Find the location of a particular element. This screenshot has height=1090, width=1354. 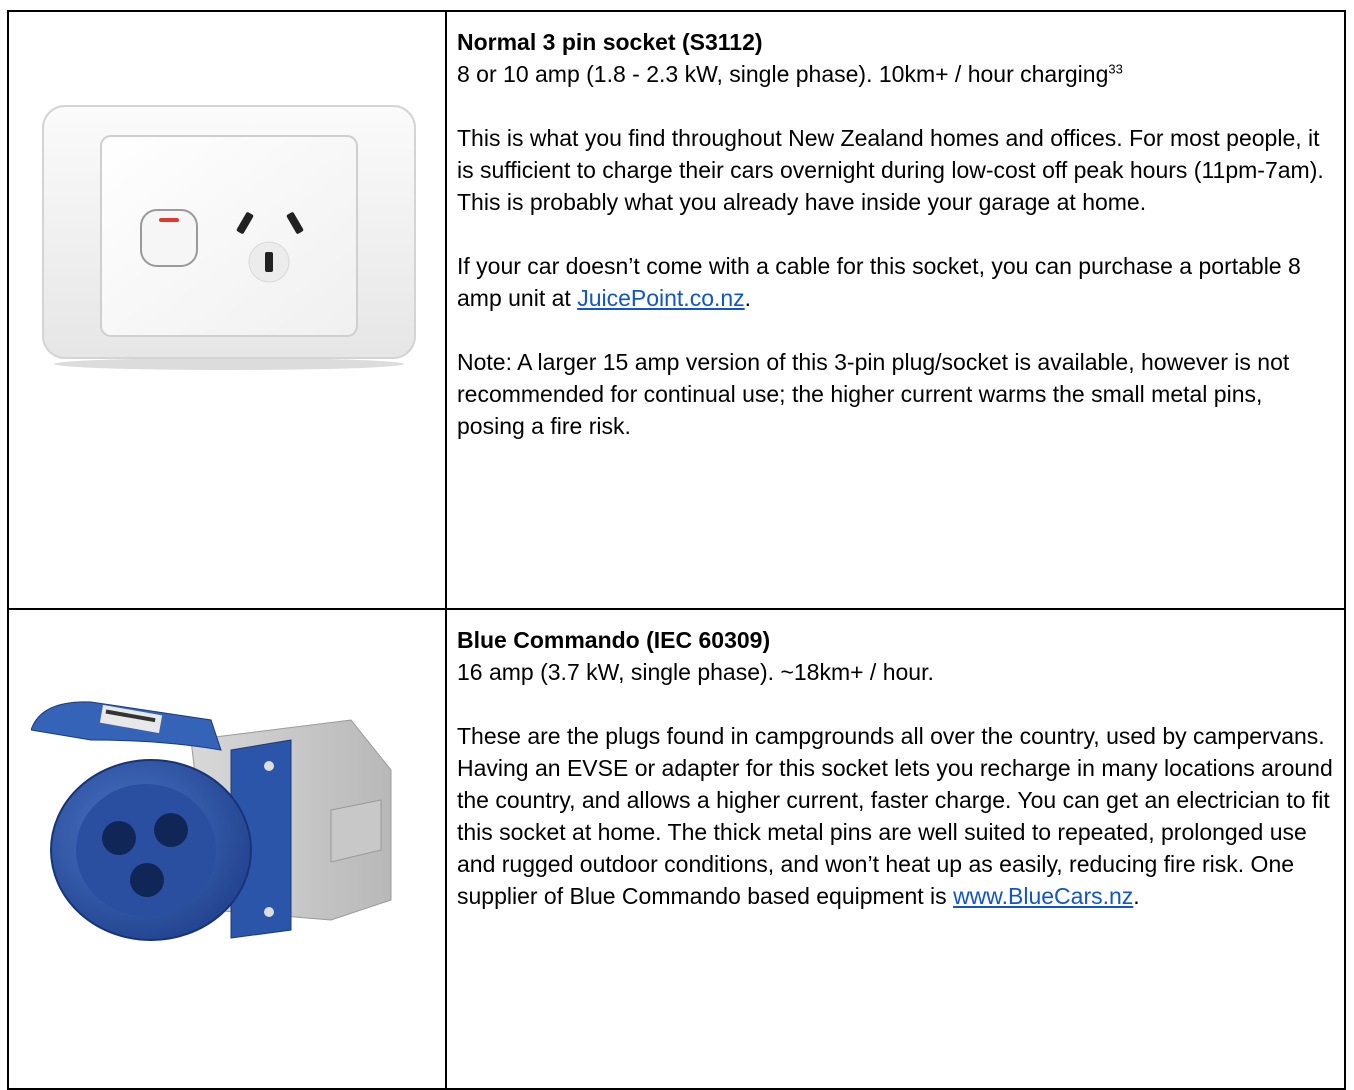

three-pin-wall-socket-icon is located at coordinates (229, 237).